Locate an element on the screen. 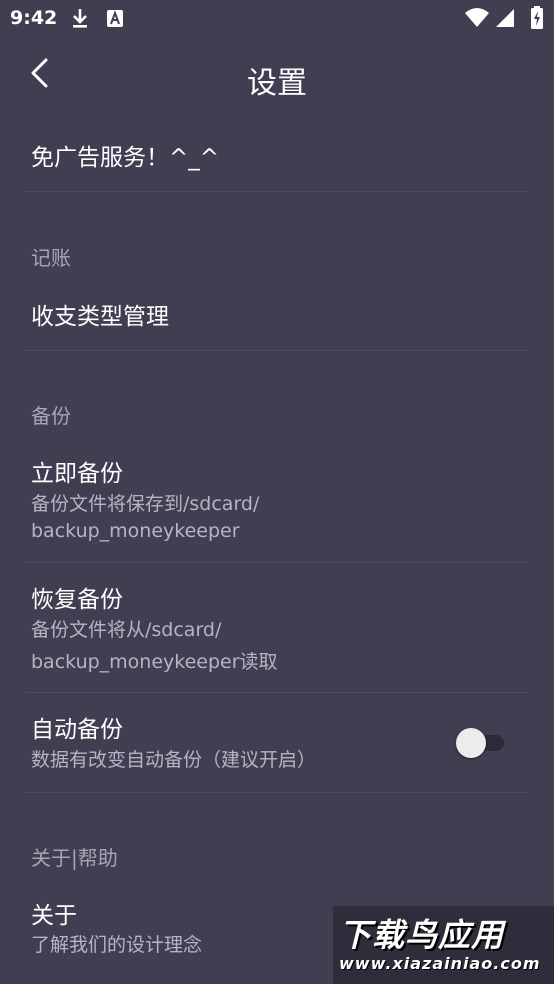 The image size is (554, 984). app-bar: 设置 is located at coordinates (277, 76).